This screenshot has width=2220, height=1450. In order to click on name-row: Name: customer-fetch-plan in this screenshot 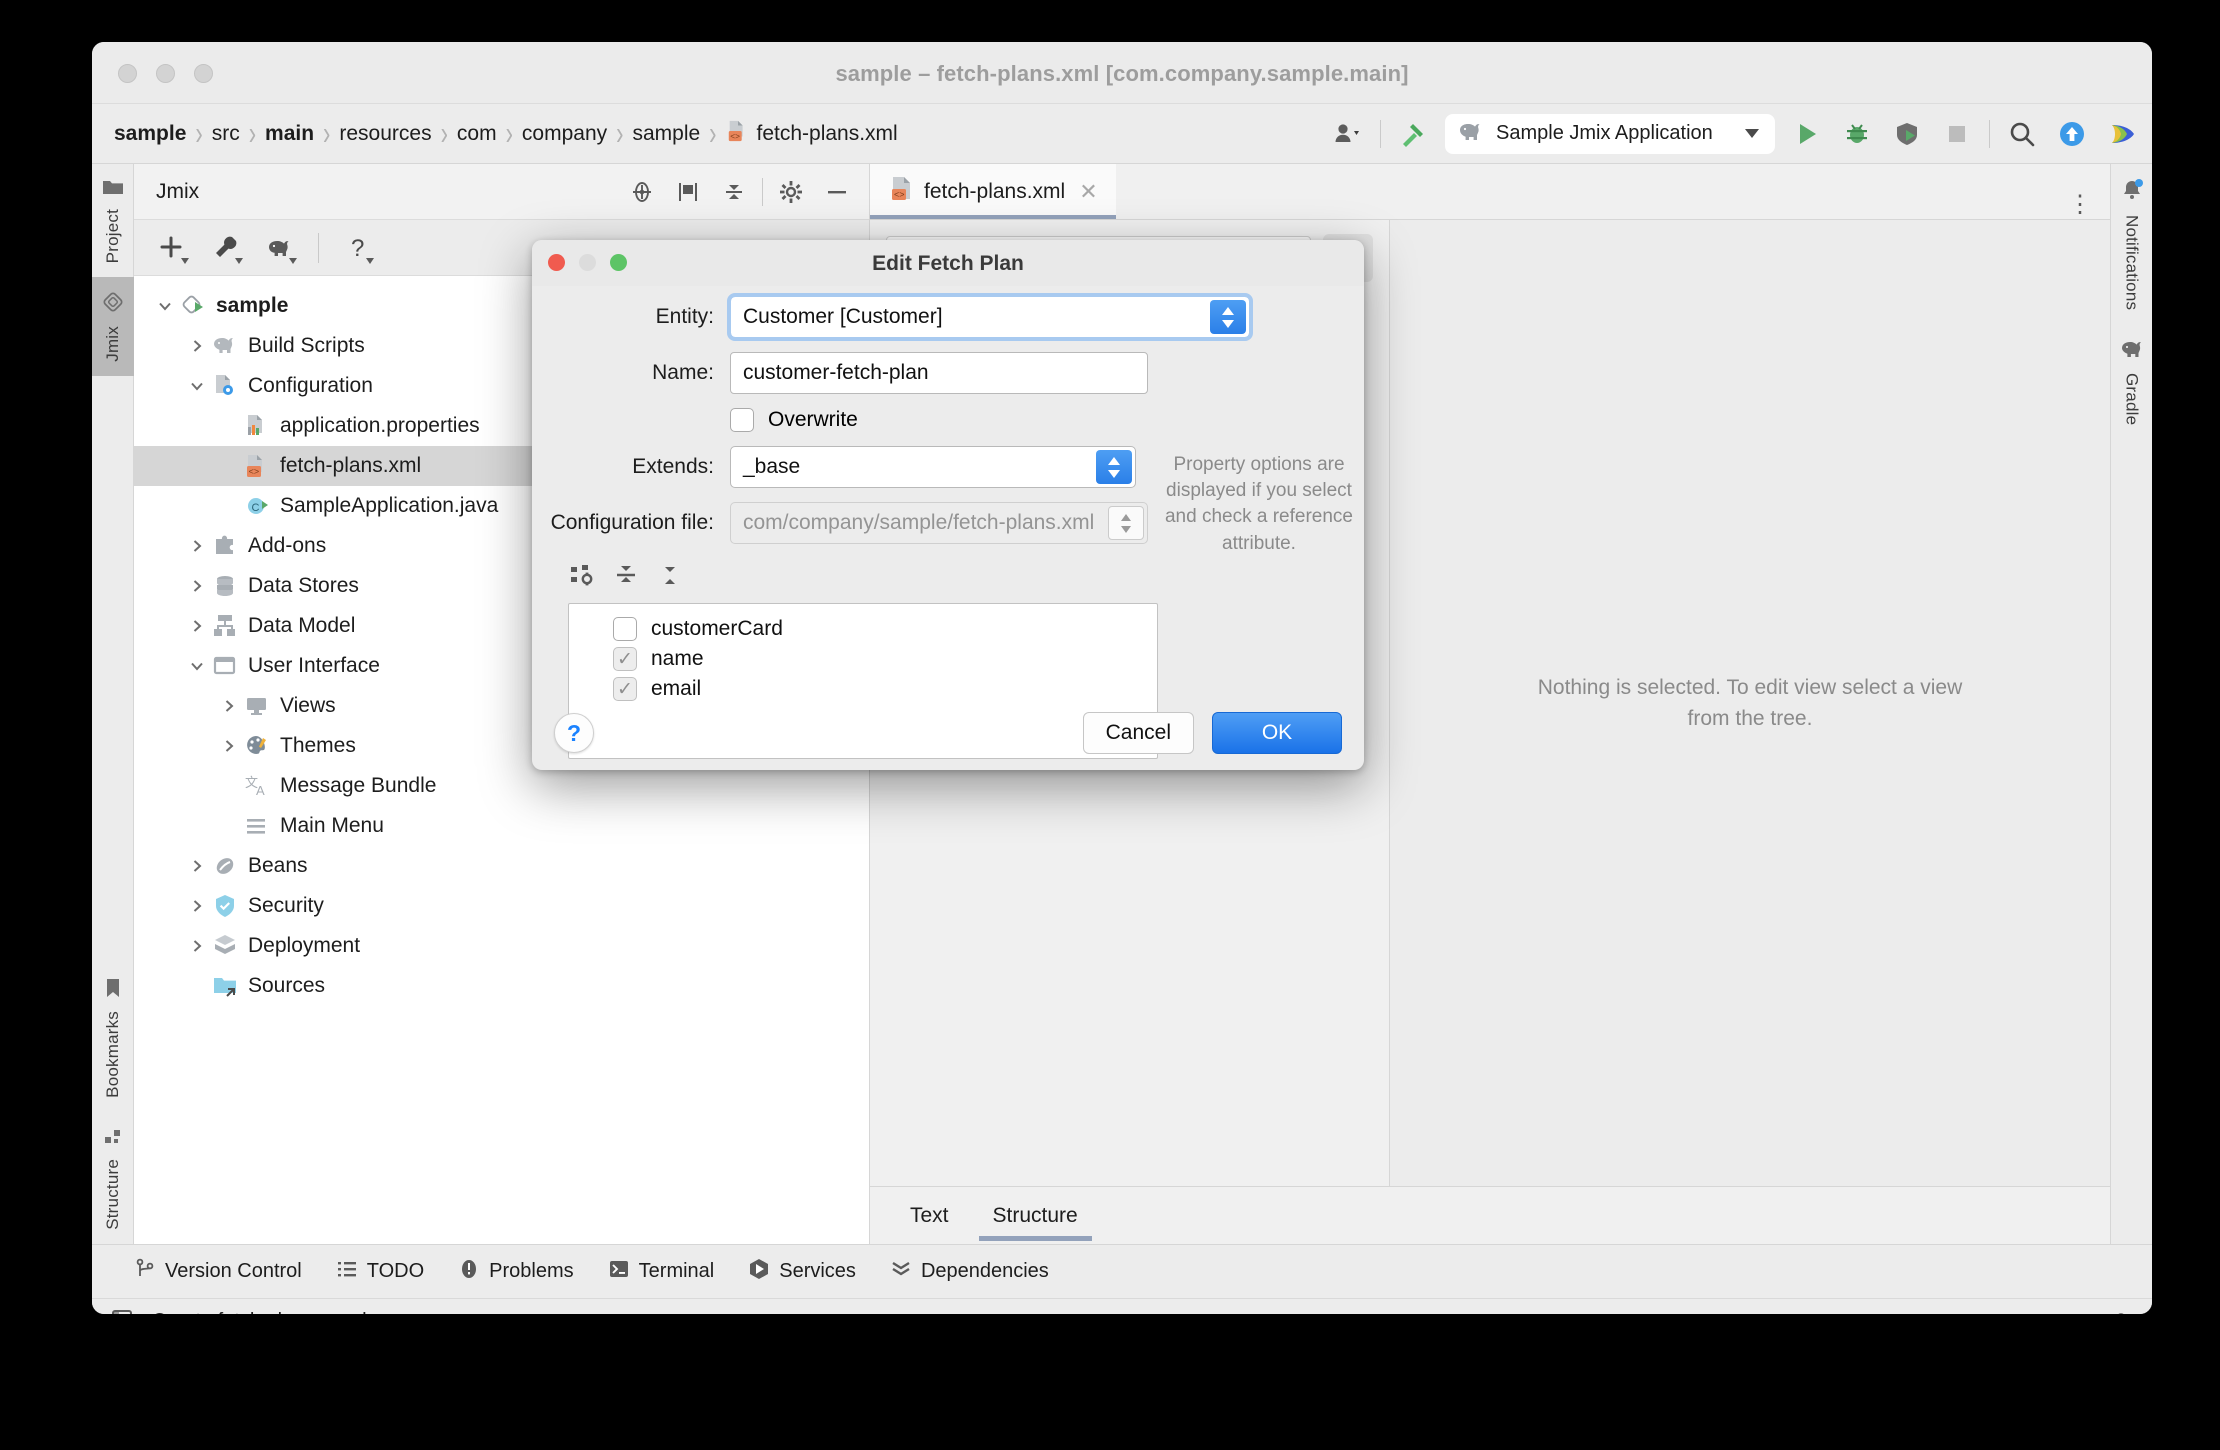, I will do `click(946, 373)`.